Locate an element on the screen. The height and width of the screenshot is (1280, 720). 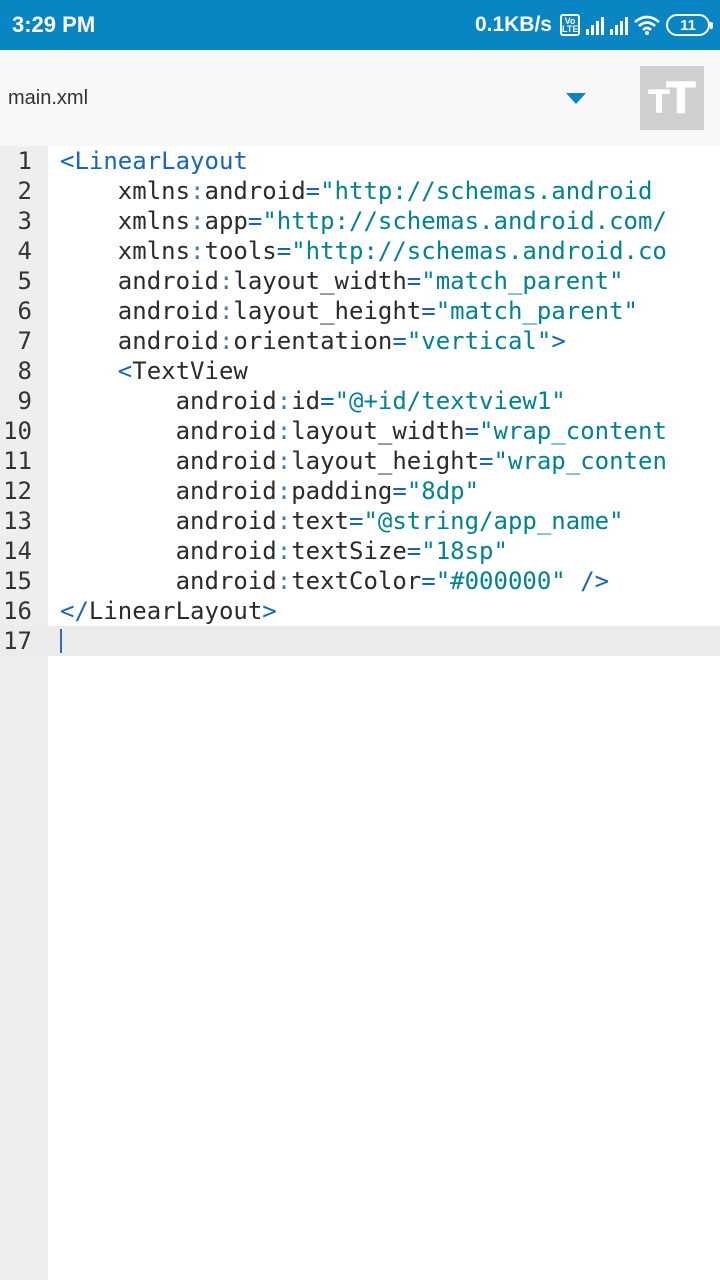
line-number: 4 is located at coordinates (24, 251).